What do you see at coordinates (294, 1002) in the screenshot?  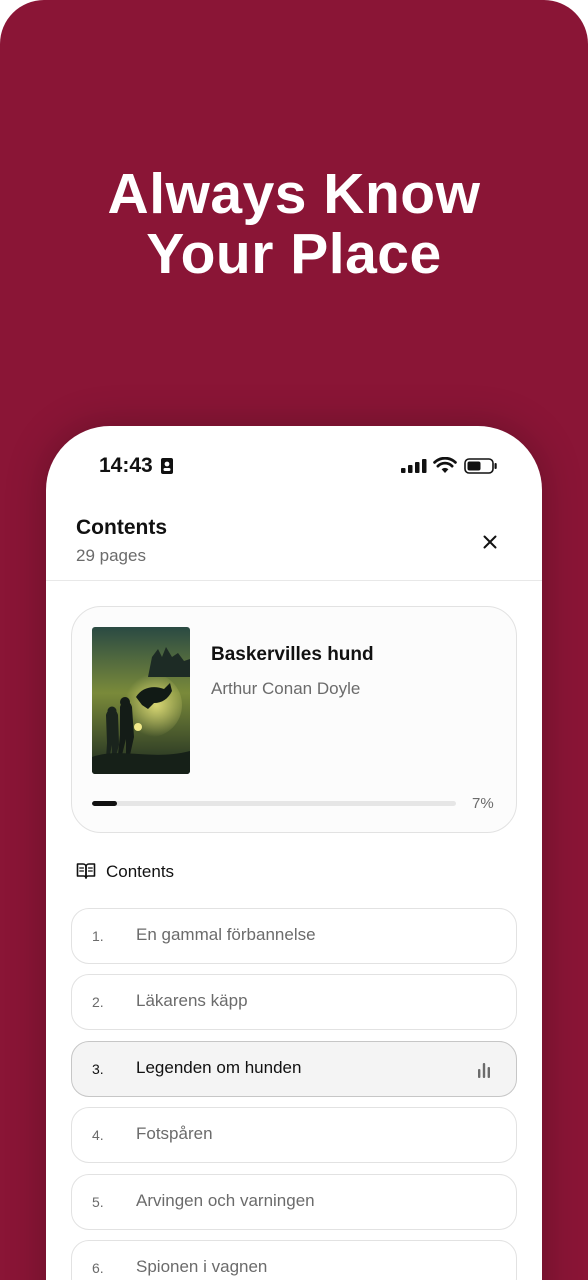 I see `chapter-item-2: 2. Läkarens käpp` at bounding box center [294, 1002].